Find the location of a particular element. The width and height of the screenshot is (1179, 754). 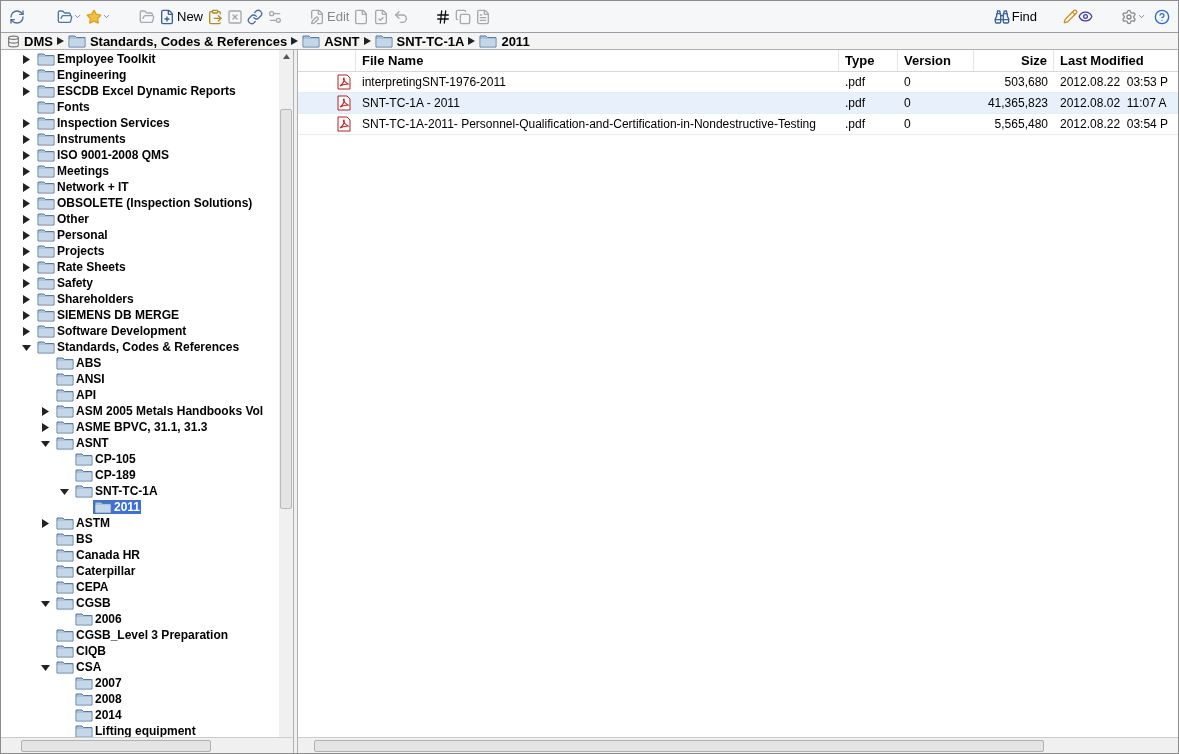

tree-item: 2007 is located at coordinates (98, 683).